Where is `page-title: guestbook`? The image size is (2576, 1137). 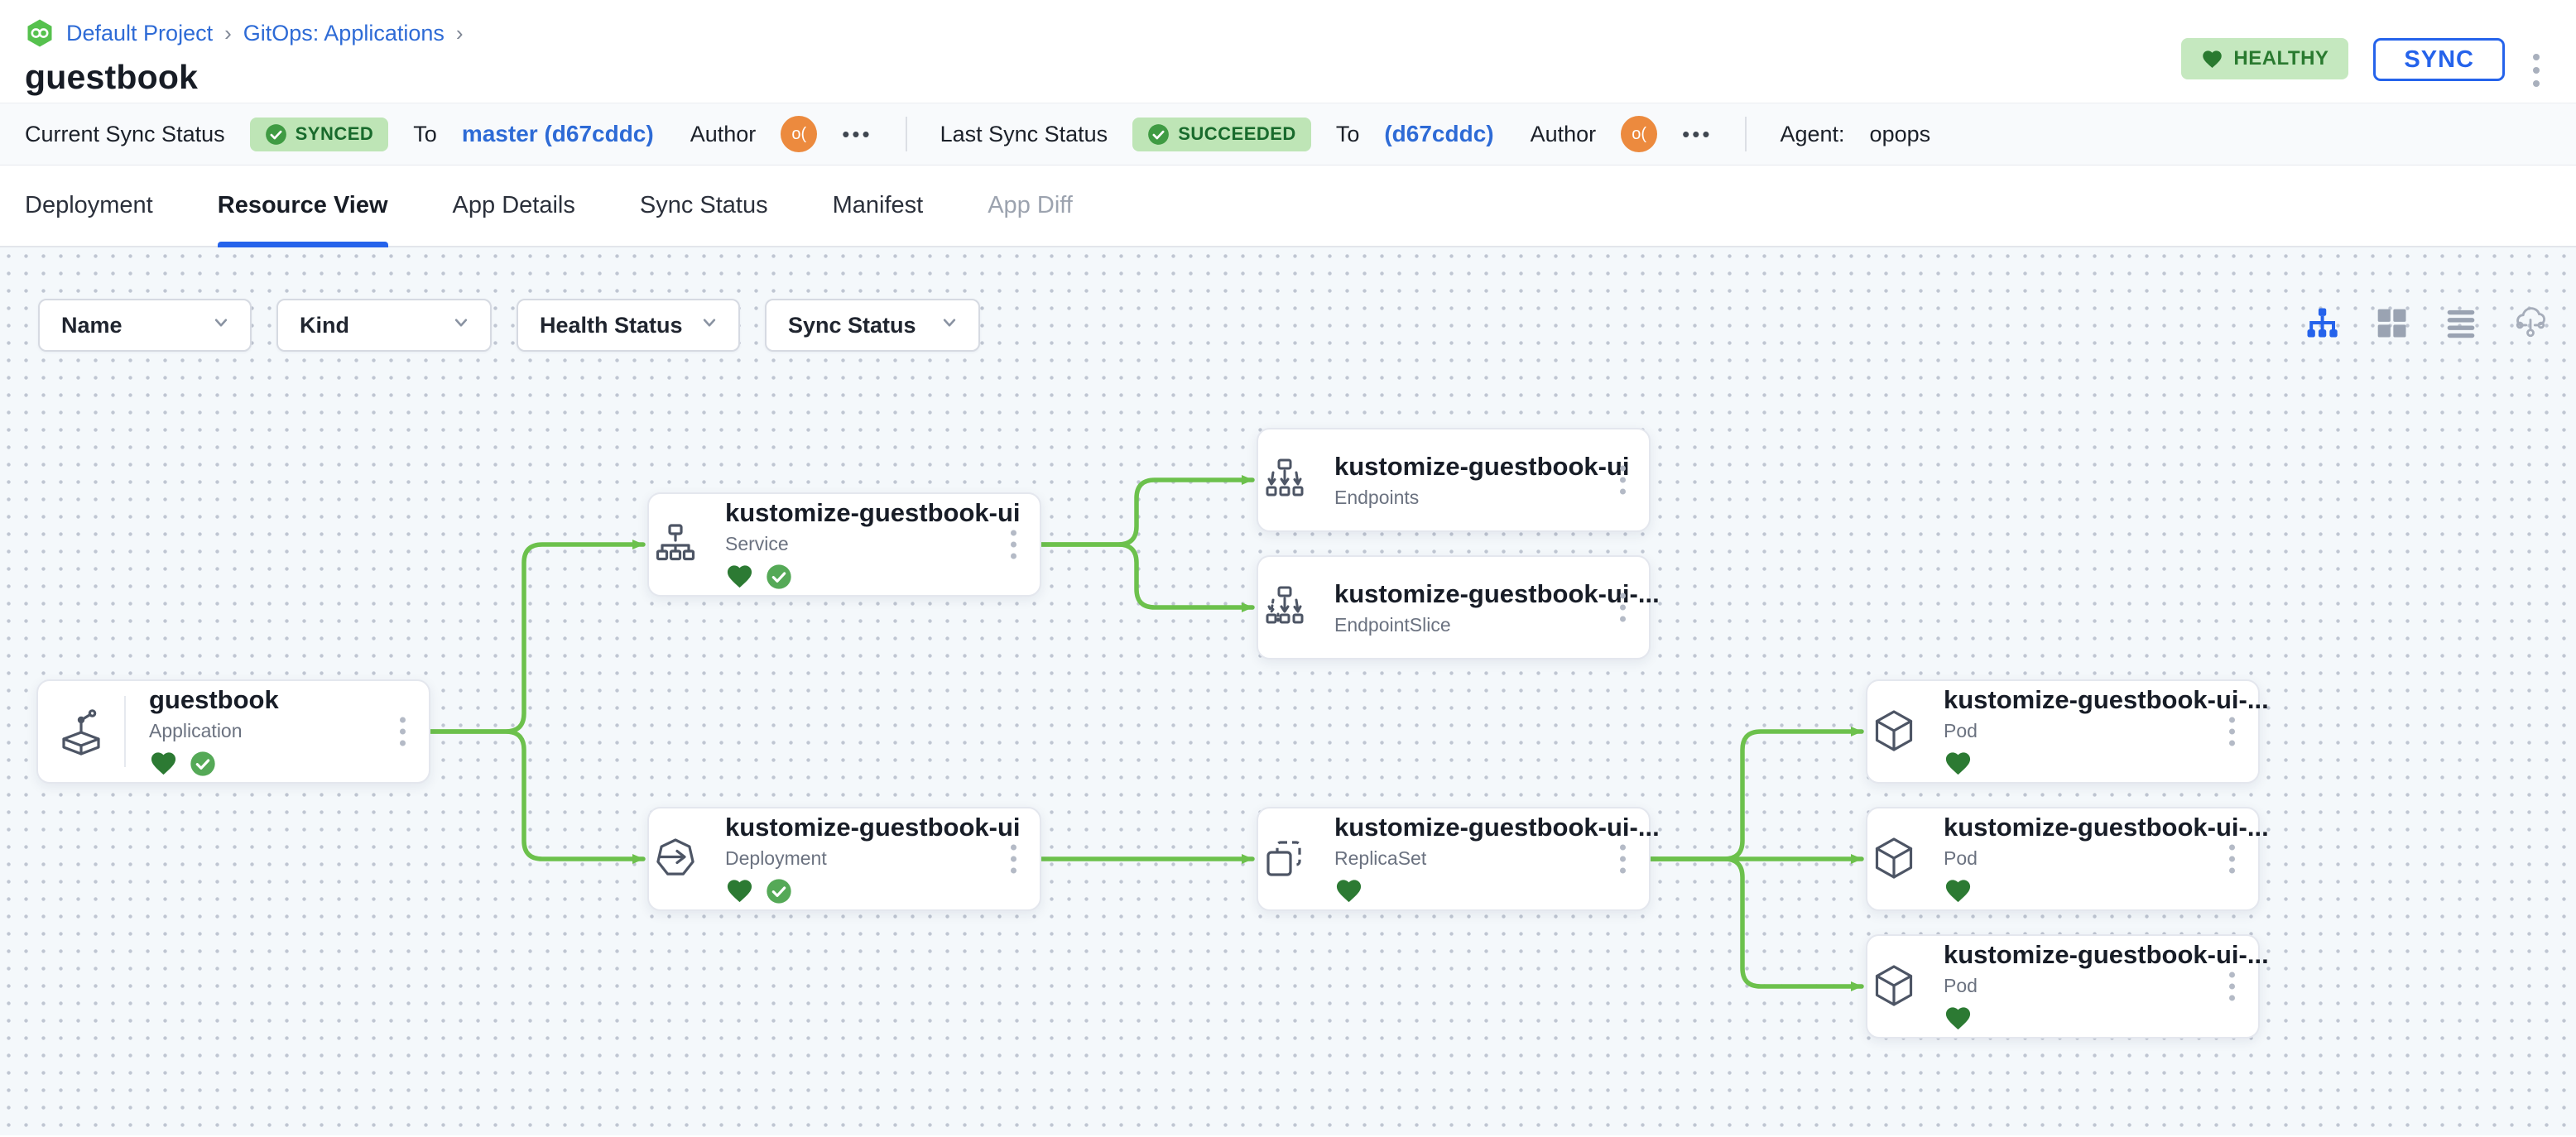
page-title: guestbook is located at coordinates (112, 77).